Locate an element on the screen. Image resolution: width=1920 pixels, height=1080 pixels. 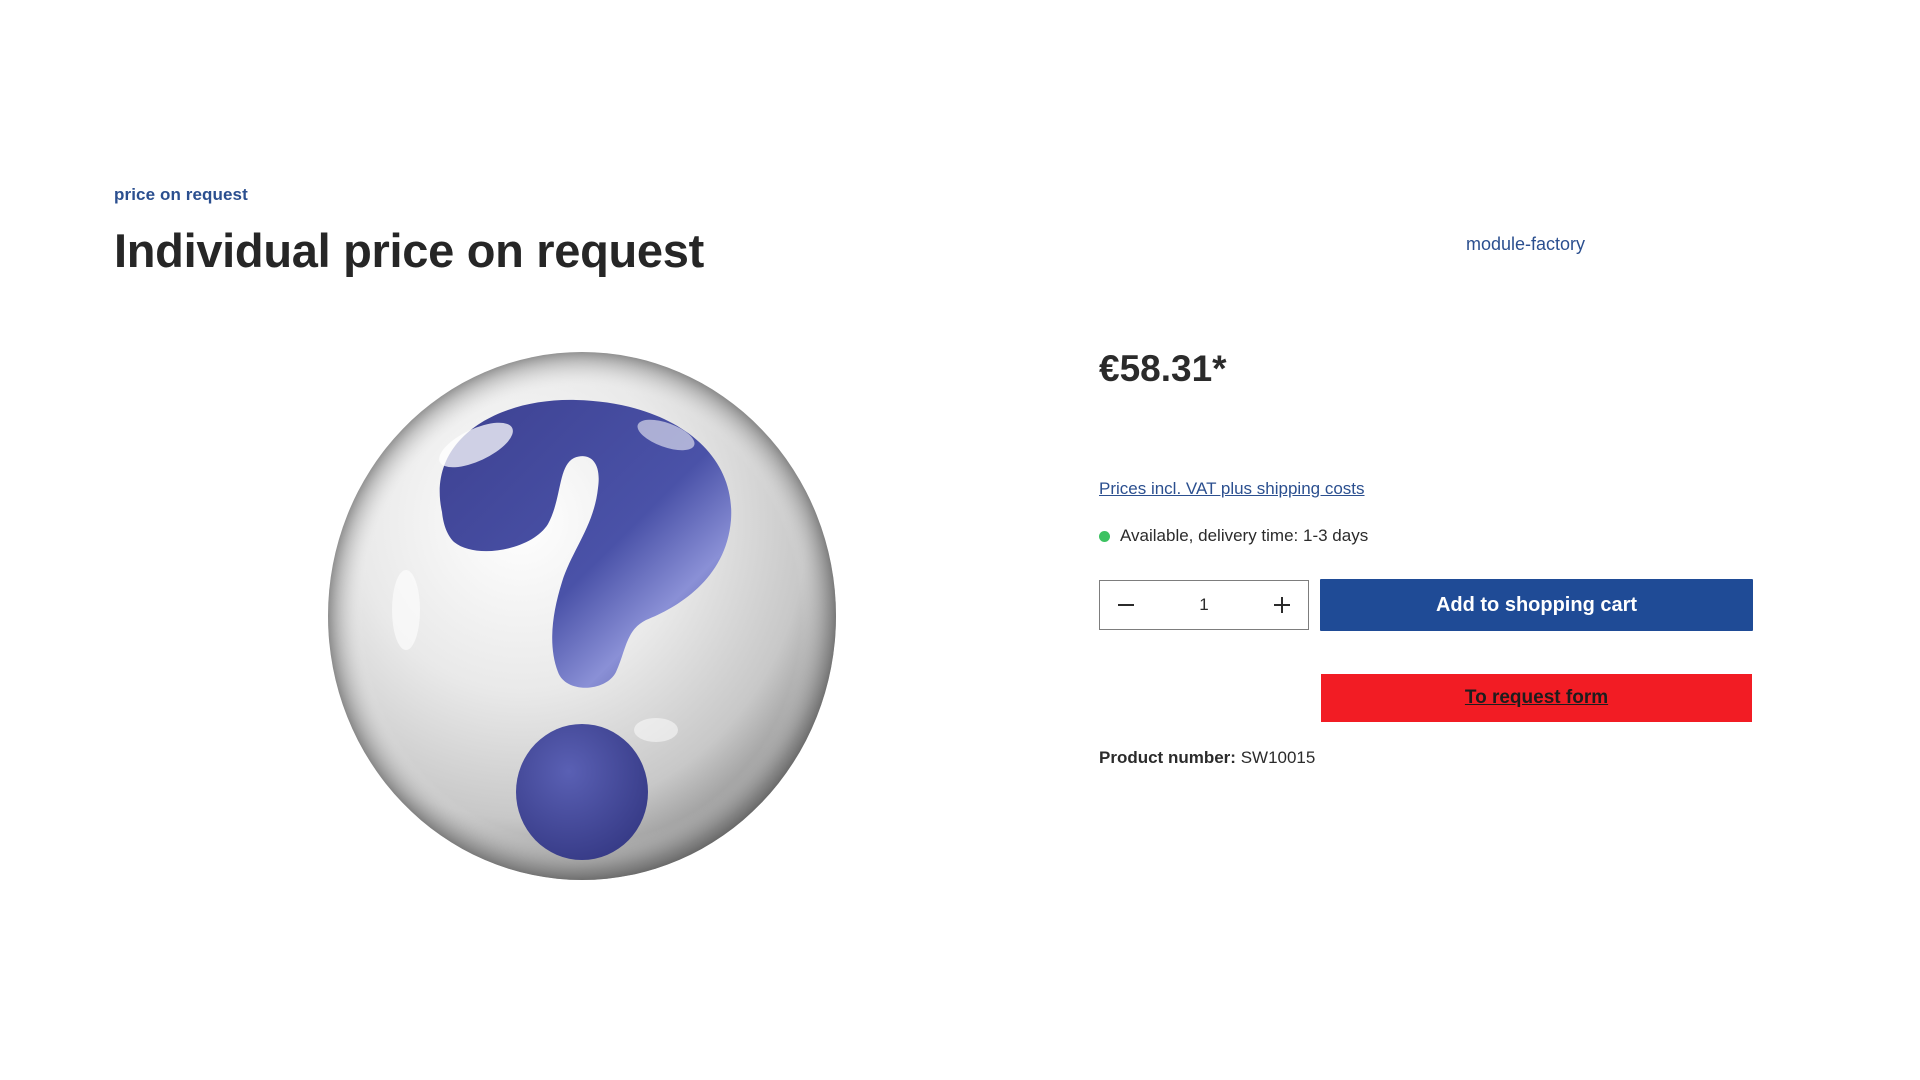
delivery-availability: Available, delivery time: 1-3 days is located at coordinates (1233, 536).